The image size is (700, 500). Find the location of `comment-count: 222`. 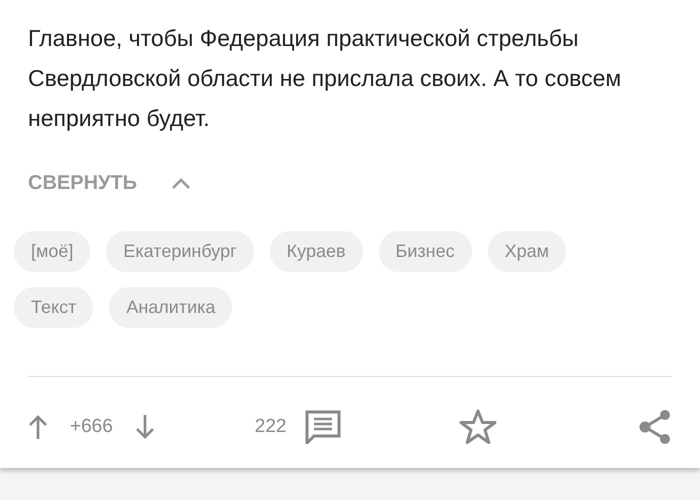

comment-count: 222 is located at coordinates (270, 427).